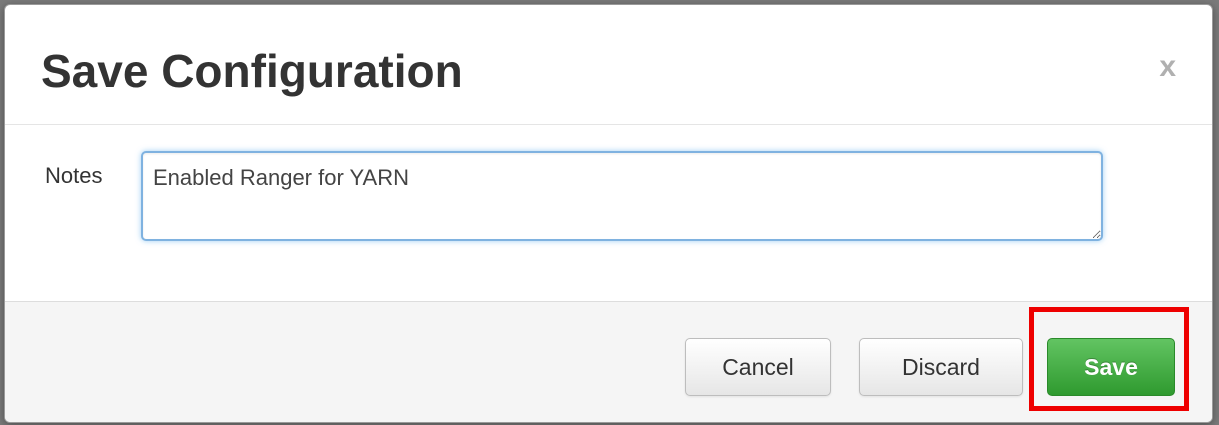 This screenshot has height=425, width=1219. Describe the element at coordinates (941, 367) in the screenshot. I see `discard-button: Discard` at that location.